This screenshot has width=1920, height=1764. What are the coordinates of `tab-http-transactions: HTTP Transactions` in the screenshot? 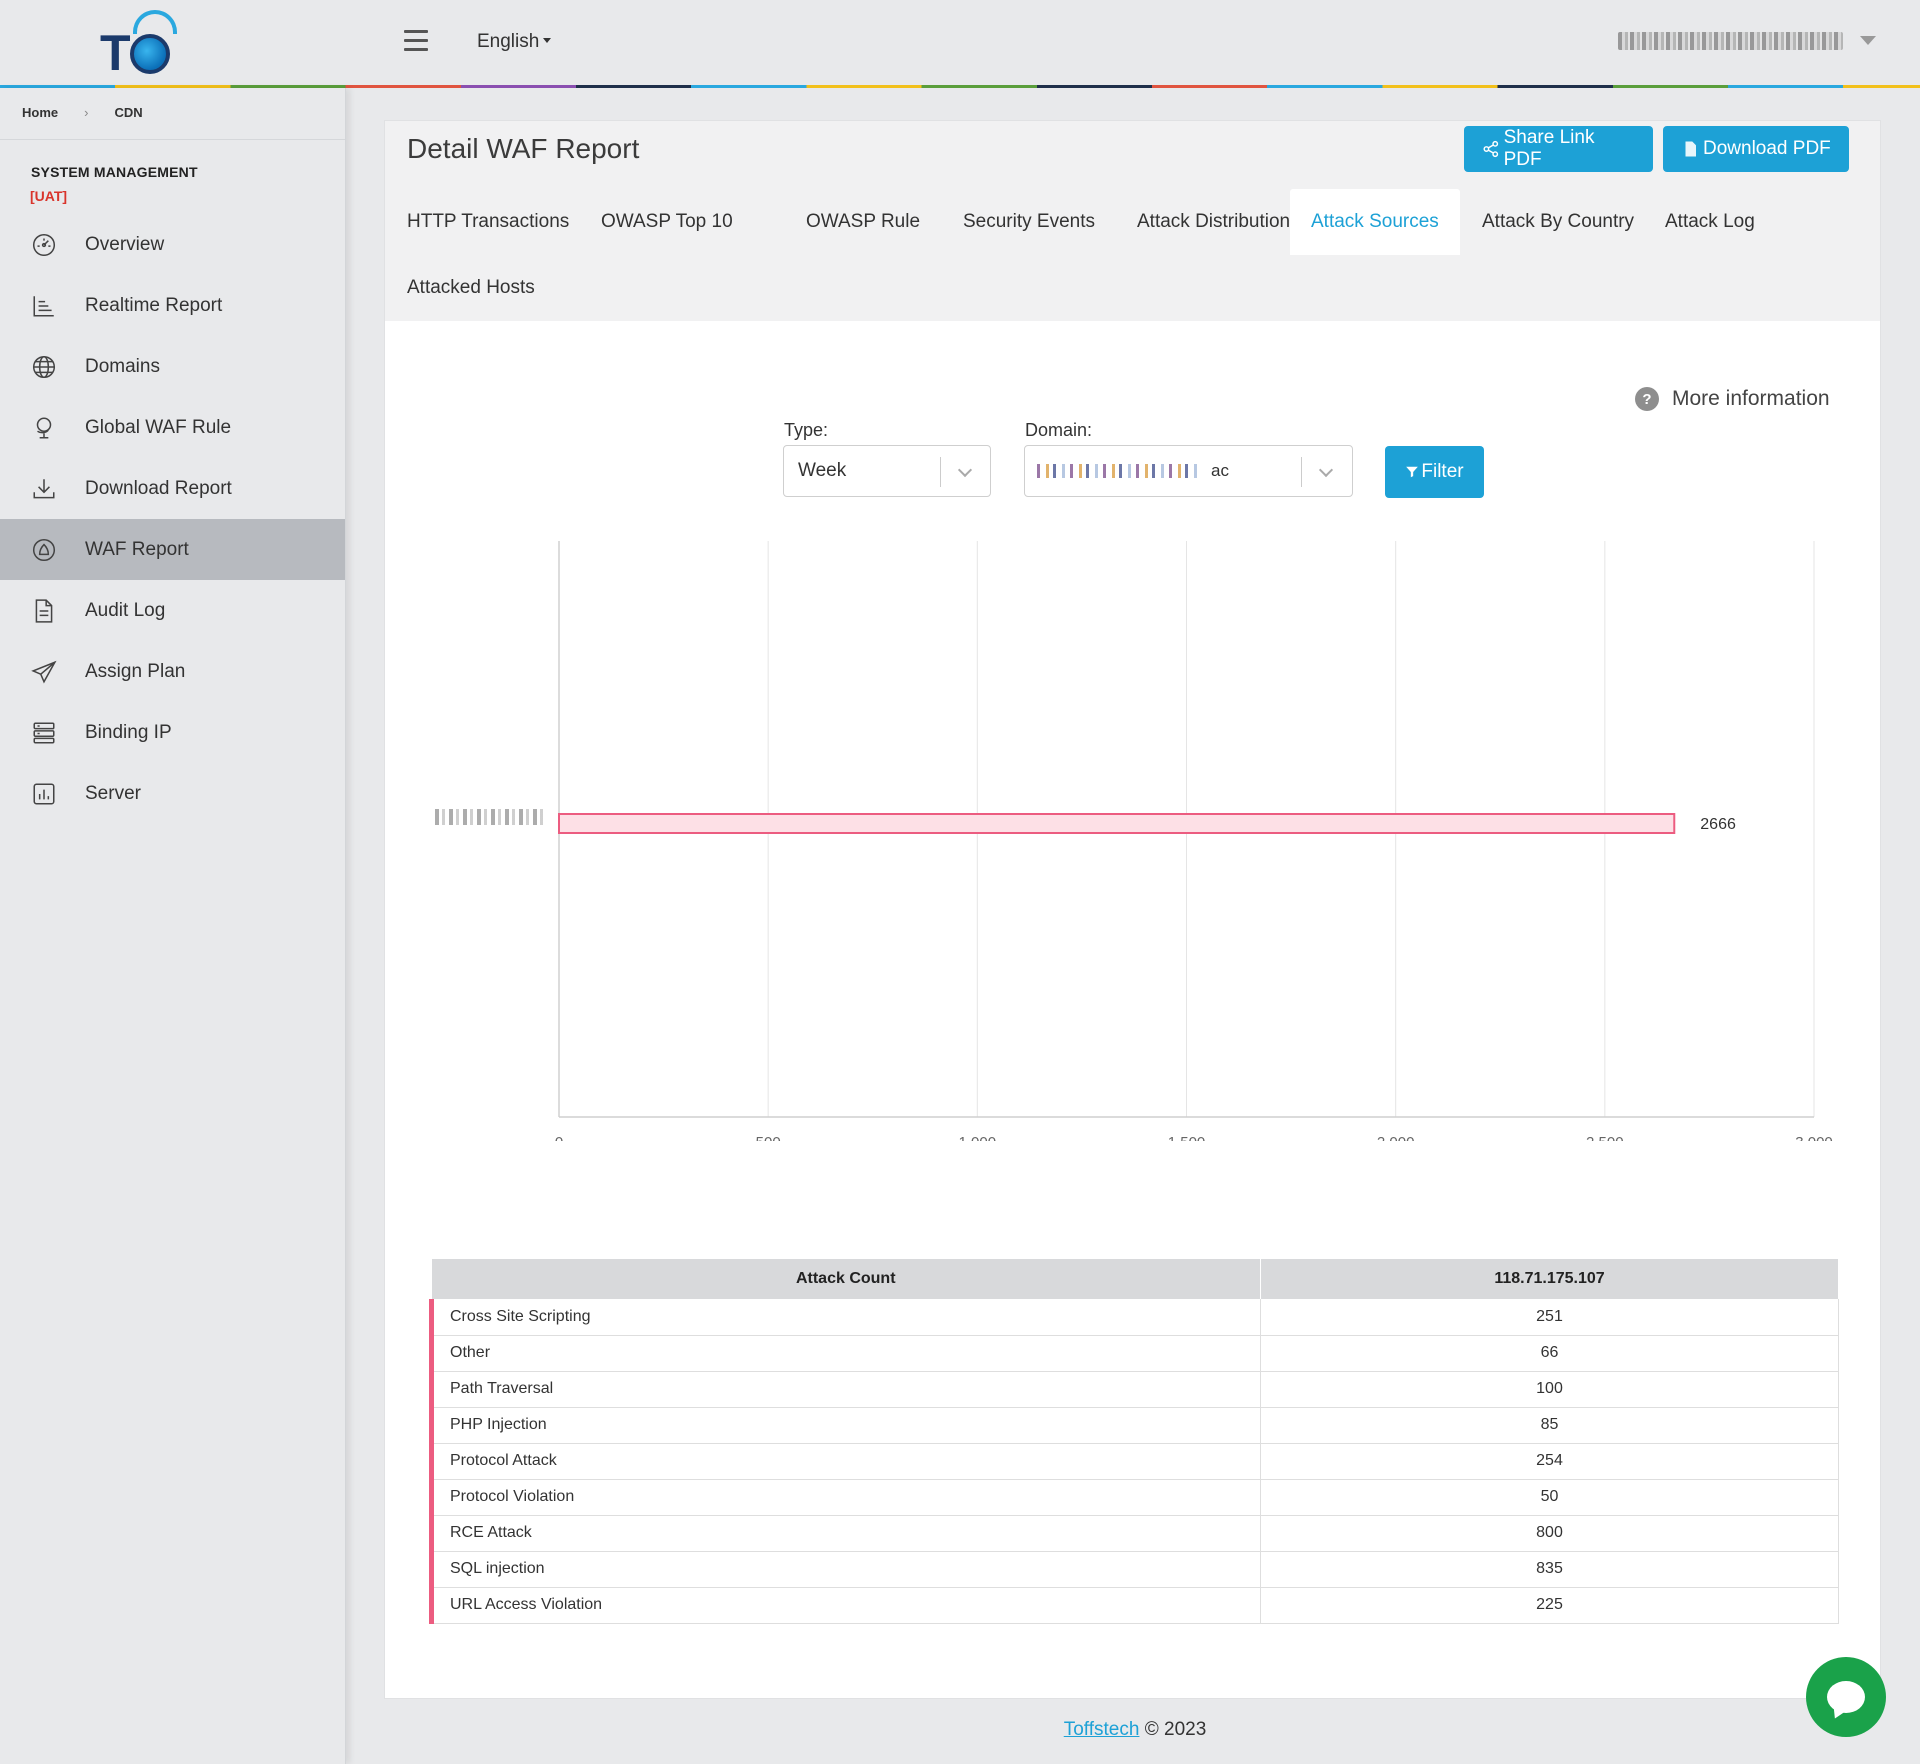 It's located at (488, 222).